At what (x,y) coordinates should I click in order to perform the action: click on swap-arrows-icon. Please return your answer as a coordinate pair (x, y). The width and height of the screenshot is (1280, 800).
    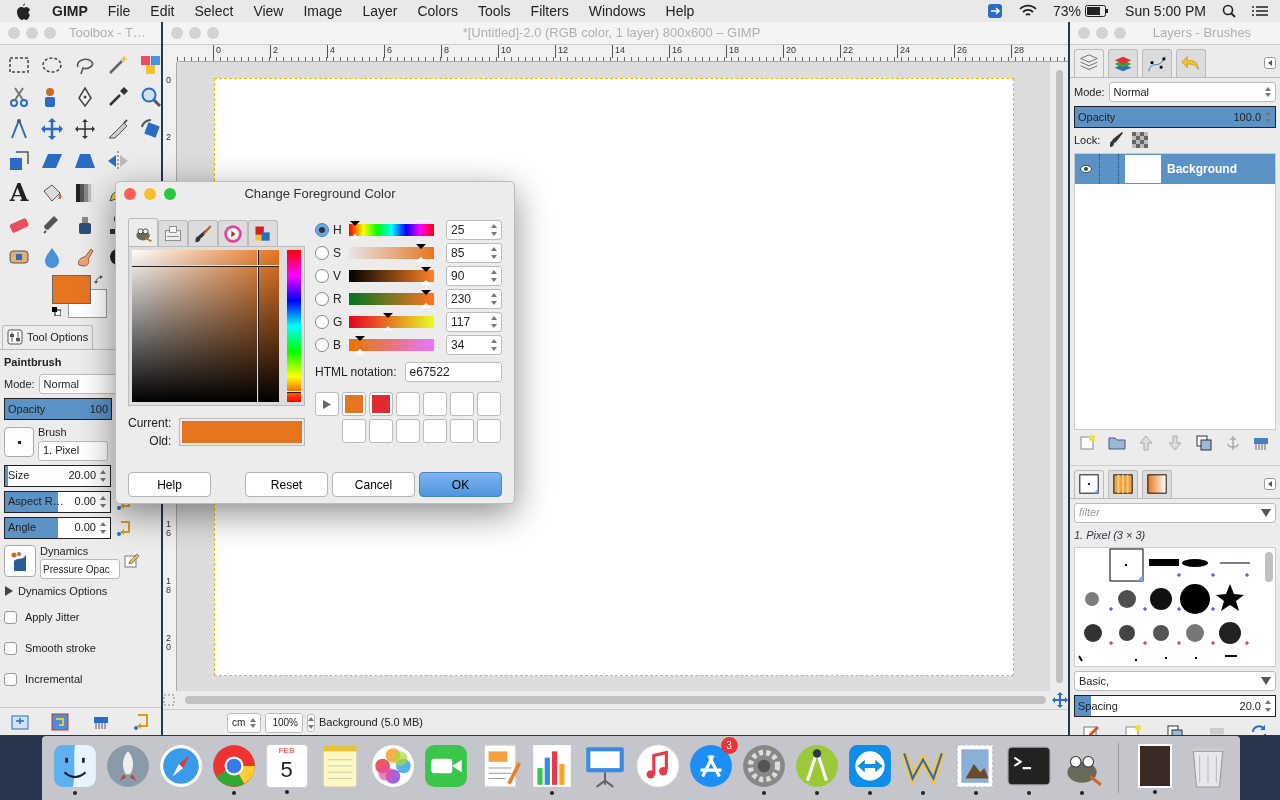
    Looking at the image, I should click on (99, 280).